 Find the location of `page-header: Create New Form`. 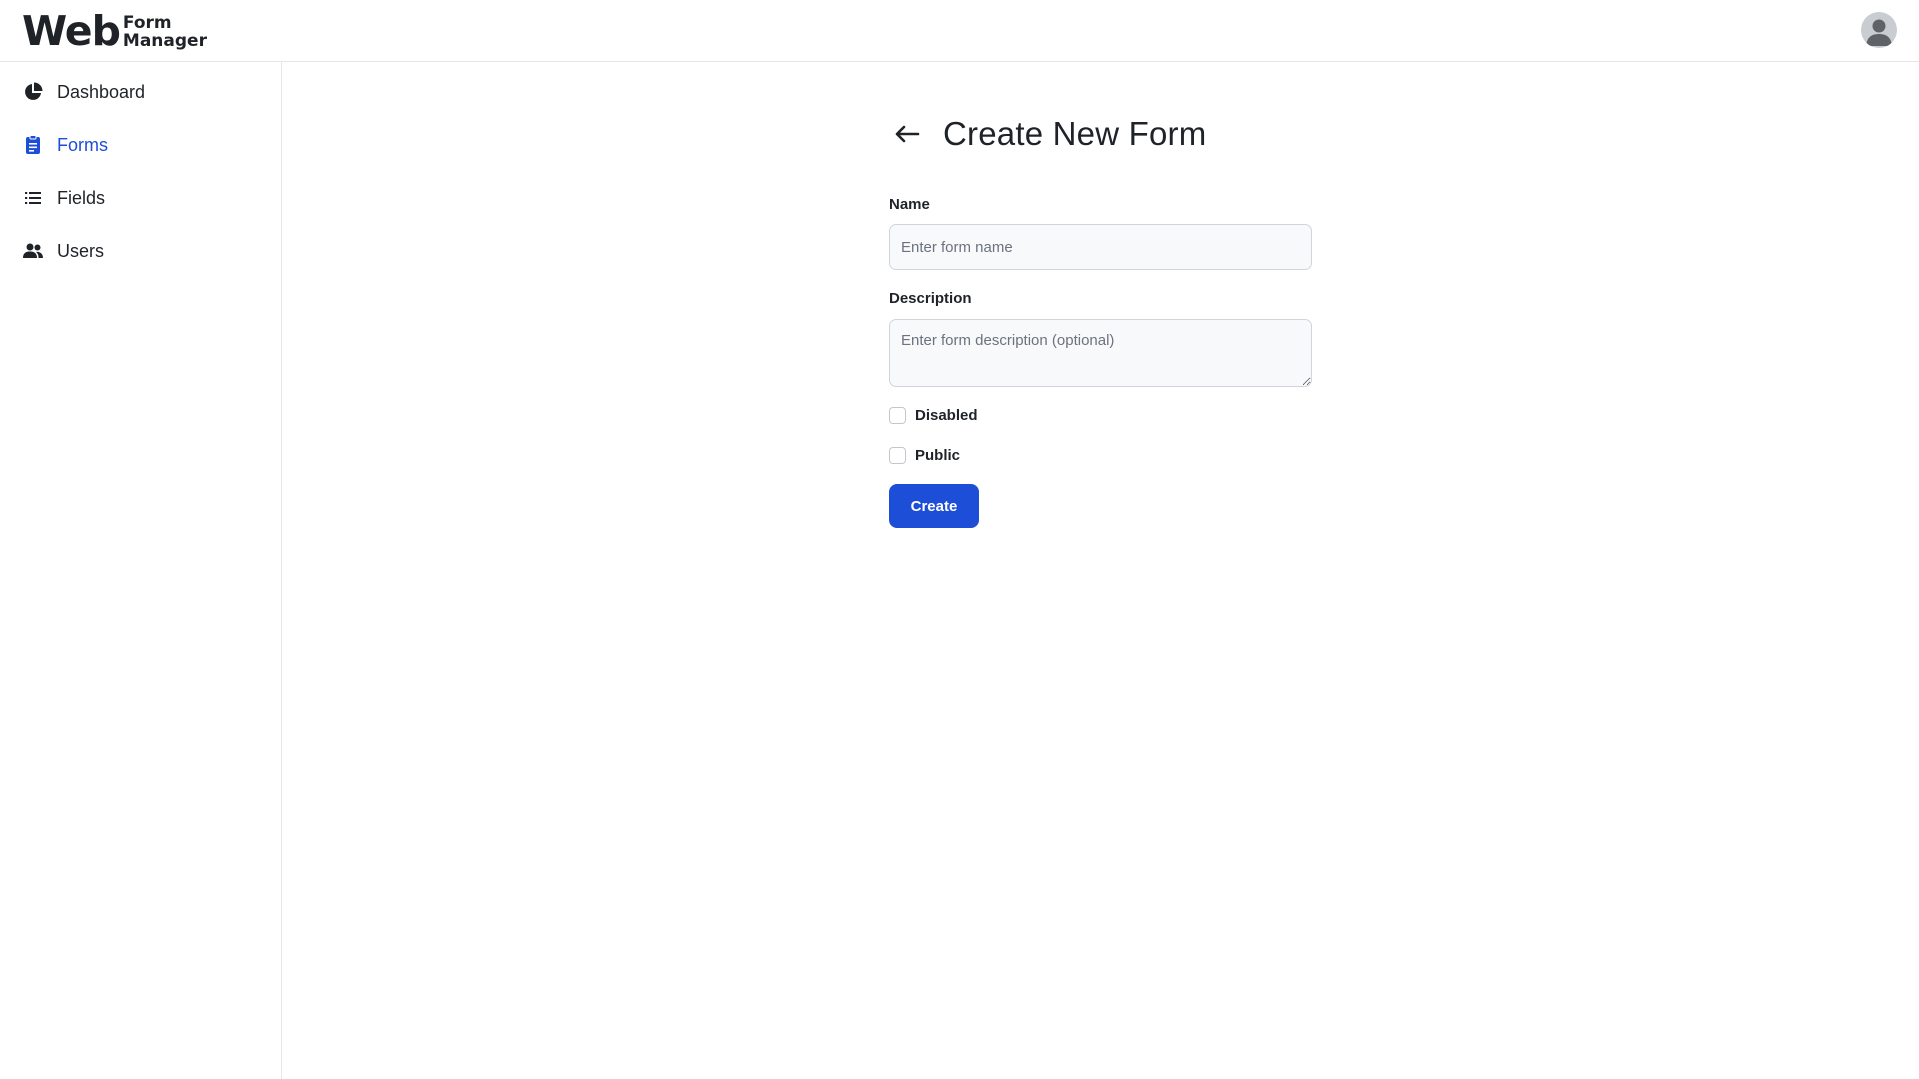

page-header: Create New Form is located at coordinates (1047, 134).